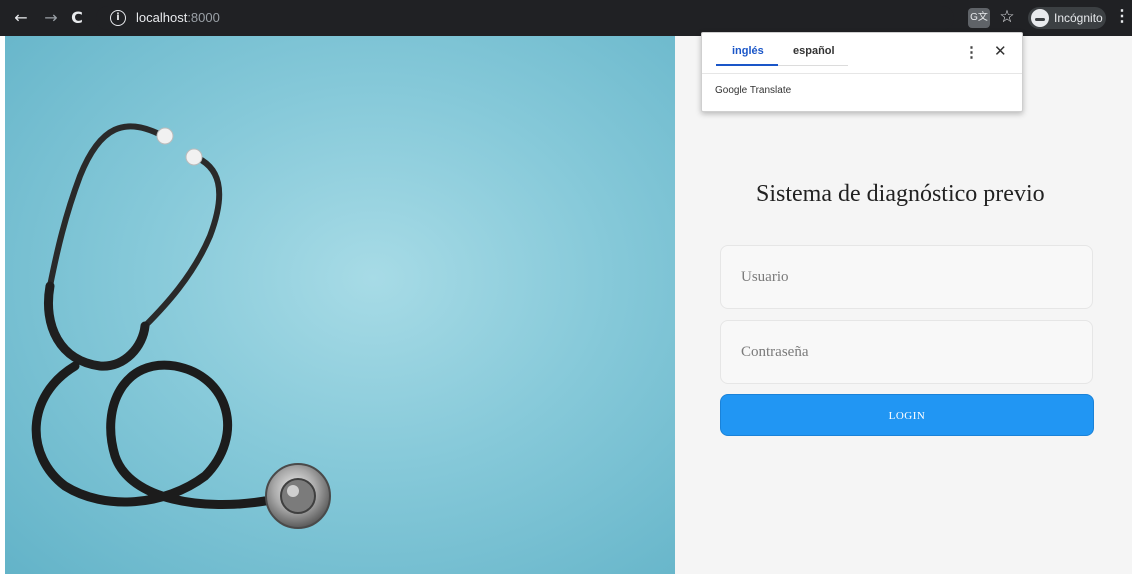 This screenshot has height=574, width=1132. I want to click on password-input, so click(906, 352).